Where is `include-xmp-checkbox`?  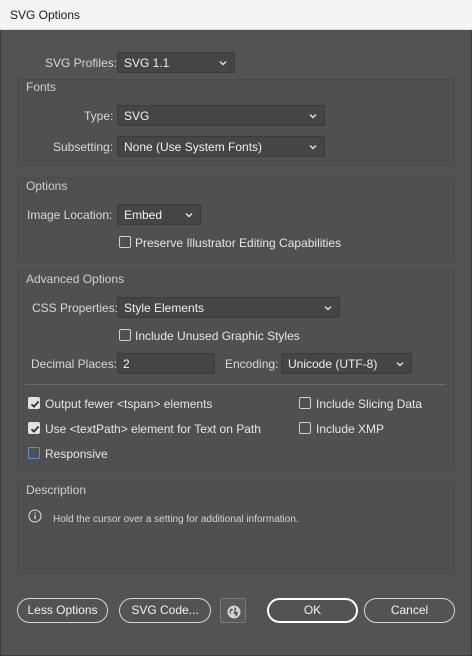
include-xmp-checkbox is located at coordinates (305, 428).